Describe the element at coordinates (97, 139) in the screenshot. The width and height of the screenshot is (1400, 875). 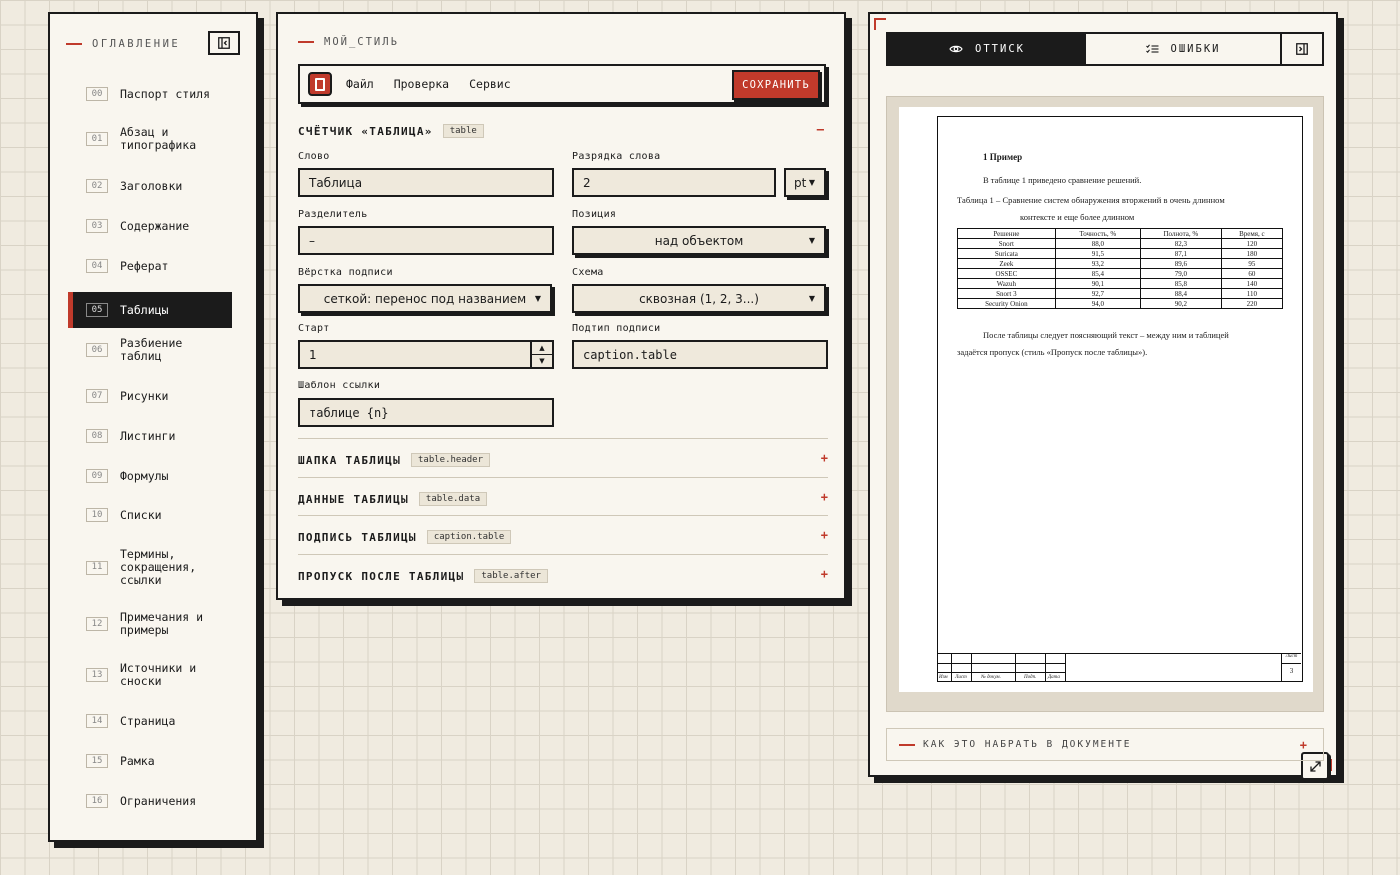
I see `toc-item-number: 01` at that location.